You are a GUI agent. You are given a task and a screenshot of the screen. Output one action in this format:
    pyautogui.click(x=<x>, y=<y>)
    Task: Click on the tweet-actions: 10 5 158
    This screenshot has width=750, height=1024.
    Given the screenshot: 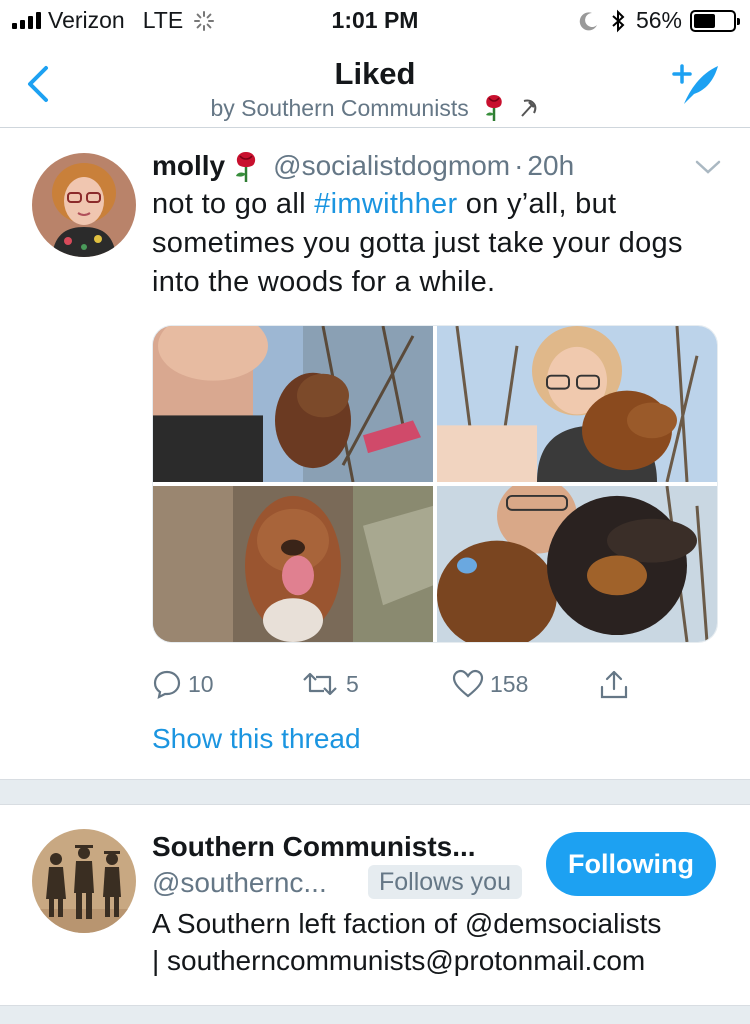 What is the action you would take?
    pyautogui.click(x=402, y=687)
    